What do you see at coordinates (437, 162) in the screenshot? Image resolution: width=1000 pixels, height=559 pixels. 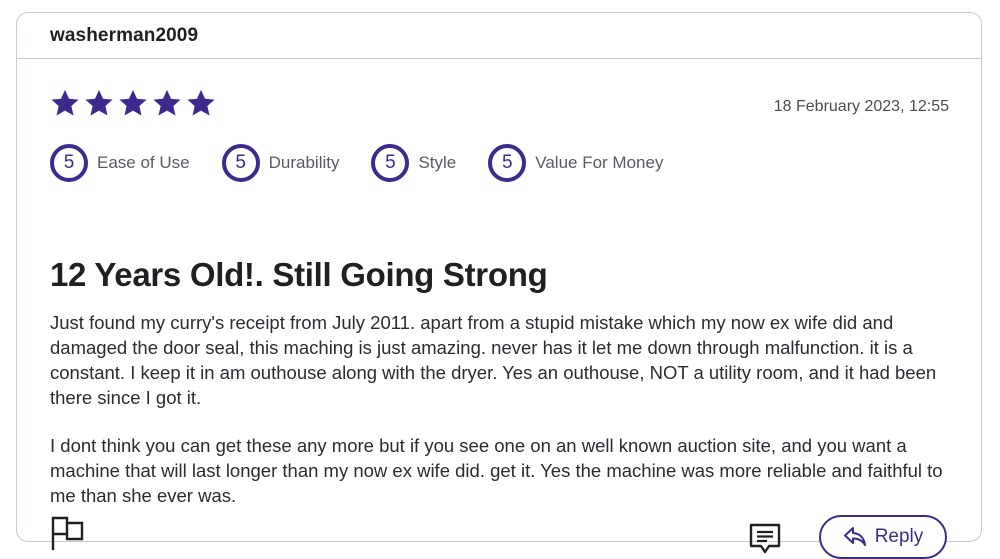 I see `rating-label: Style` at bounding box center [437, 162].